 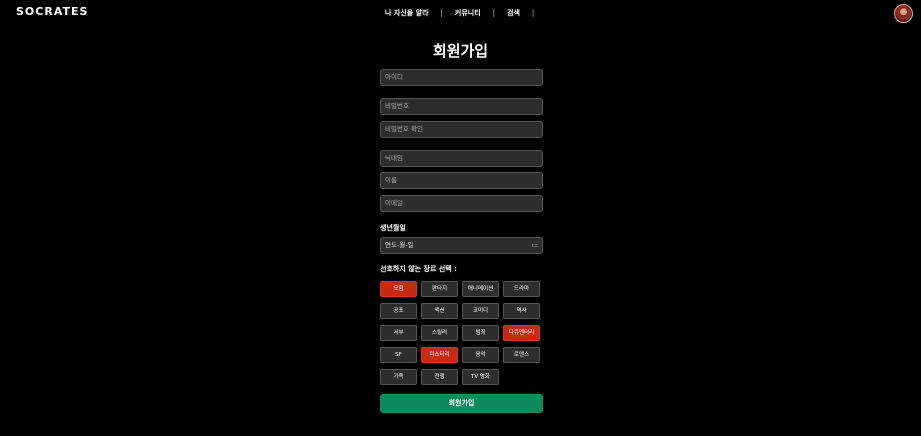 I want to click on birthdate-label: 생년월일, so click(x=393, y=228).